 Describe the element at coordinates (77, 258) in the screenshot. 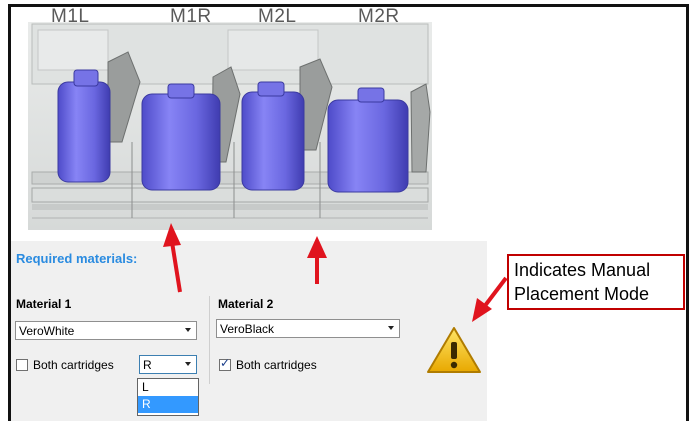

I see `required-materials-title: Required materials:` at that location.